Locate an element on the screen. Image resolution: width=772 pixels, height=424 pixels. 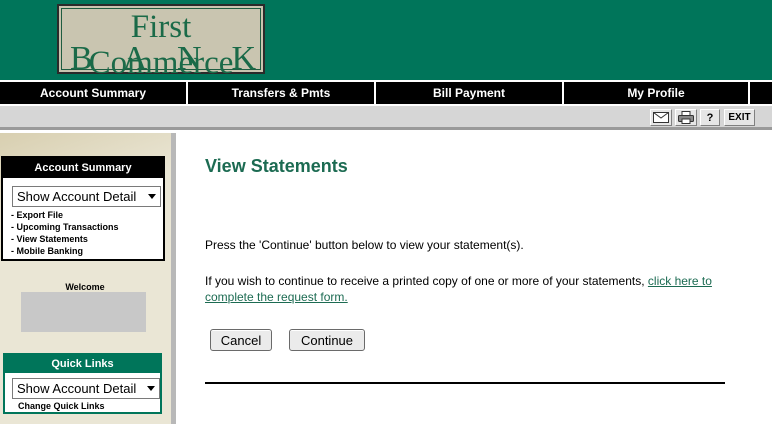
nav-account-summary: Account Summary is located at coordinates (94, 93).